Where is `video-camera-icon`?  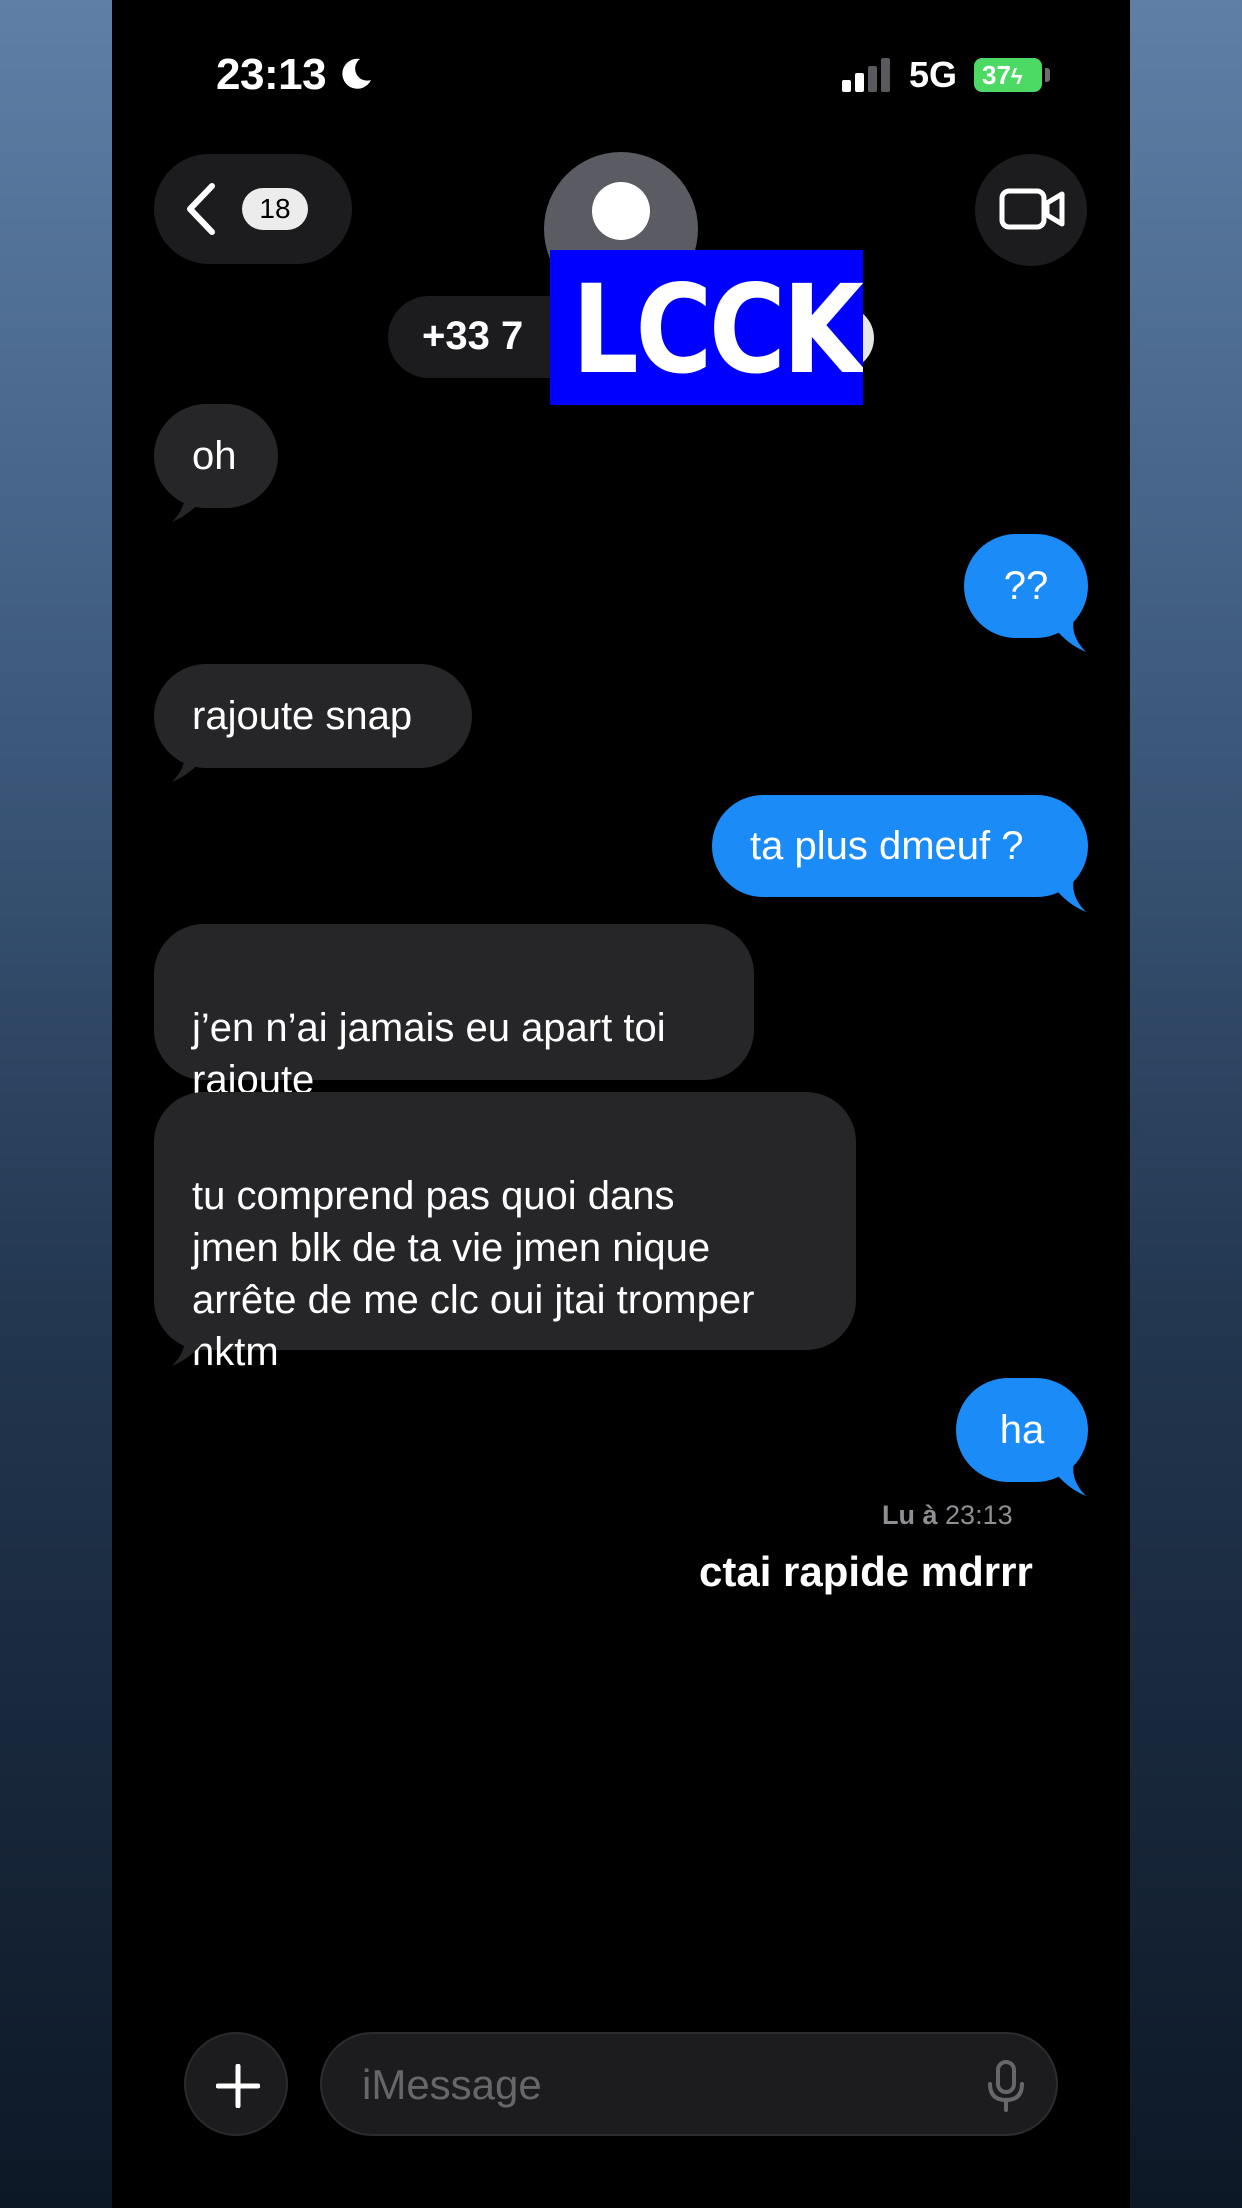 video-camera-icon is located at coordinates (1032, 209).